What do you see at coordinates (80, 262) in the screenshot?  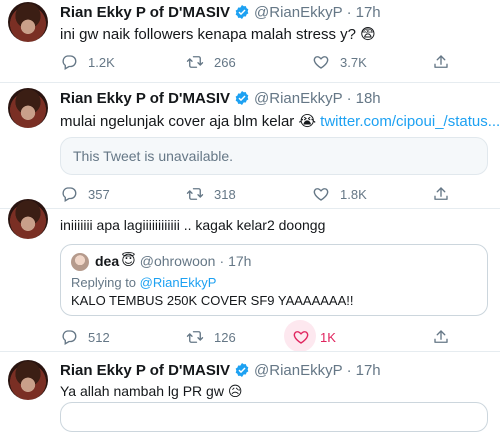 I see `quoted-avatar` at bounding box center [80, 262].